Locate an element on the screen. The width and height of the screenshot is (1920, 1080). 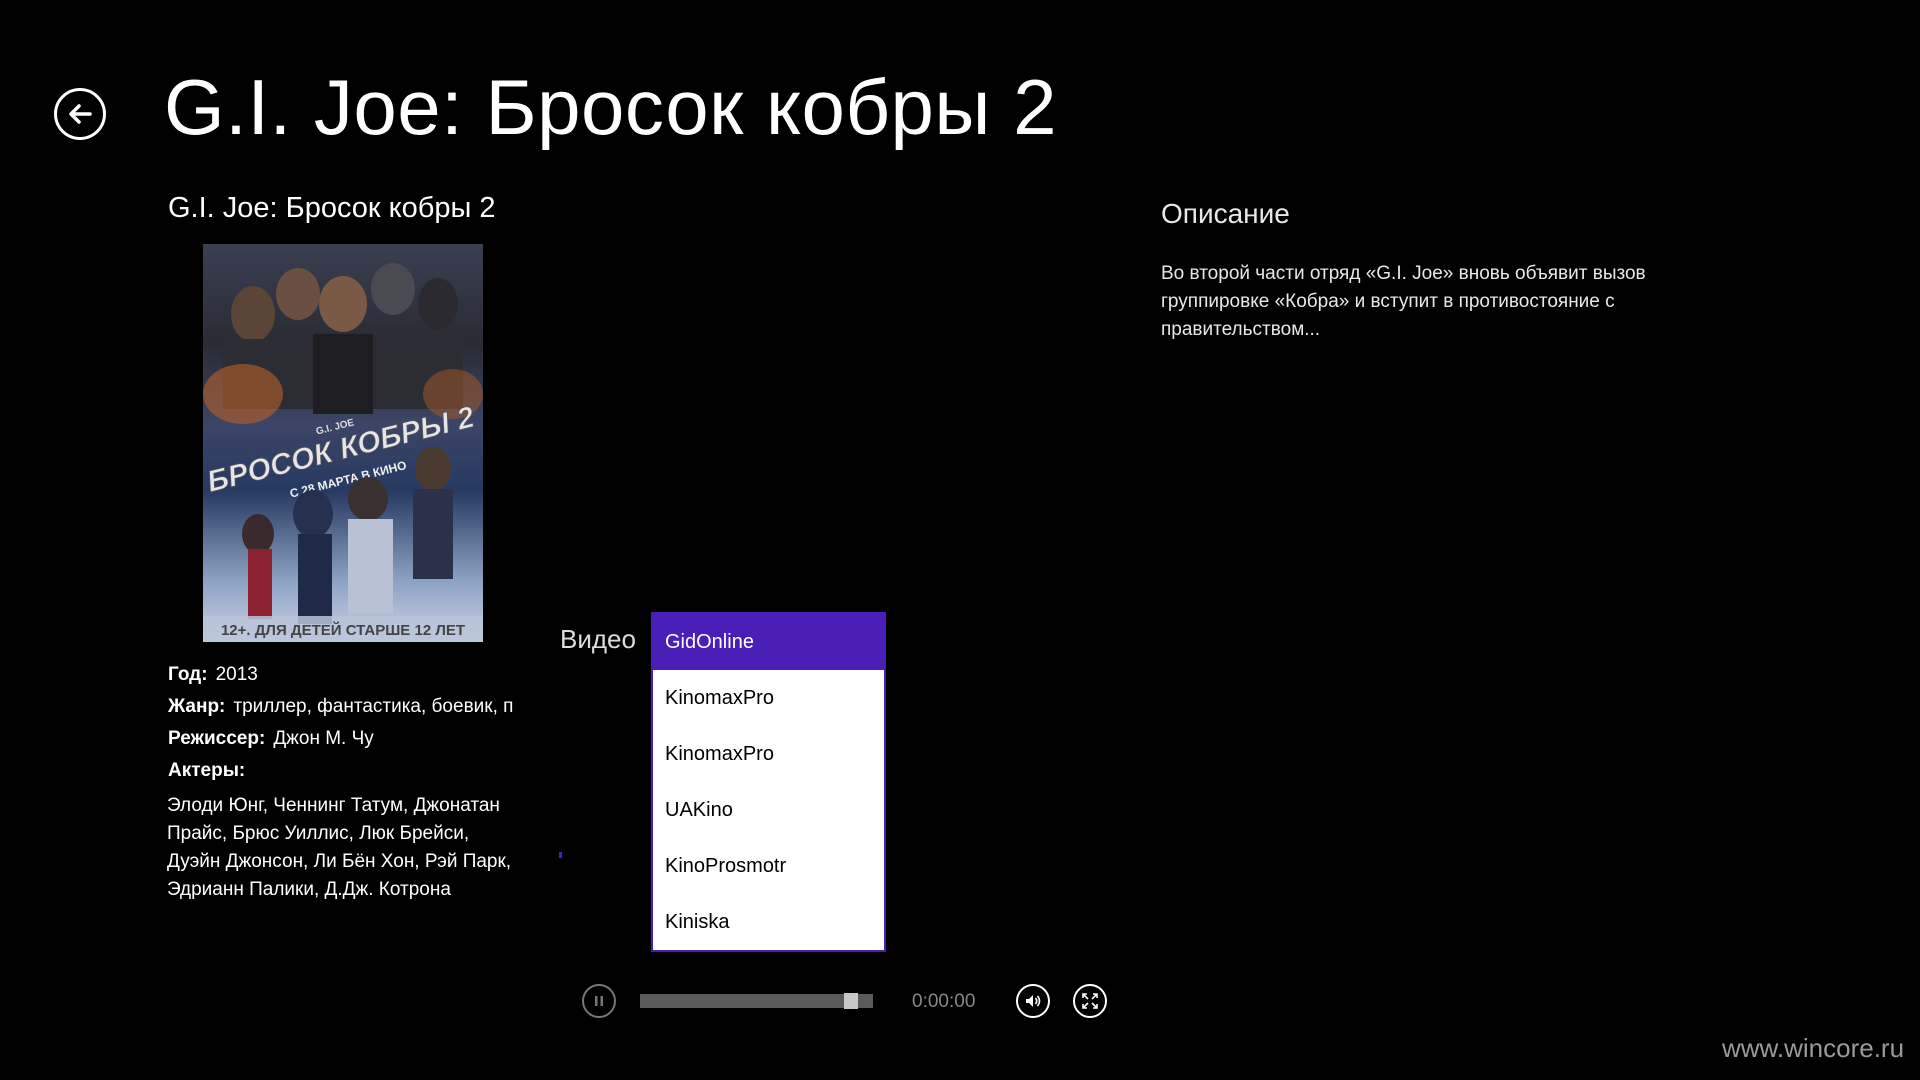
pause-icon is located at coordinates (599, 1001).